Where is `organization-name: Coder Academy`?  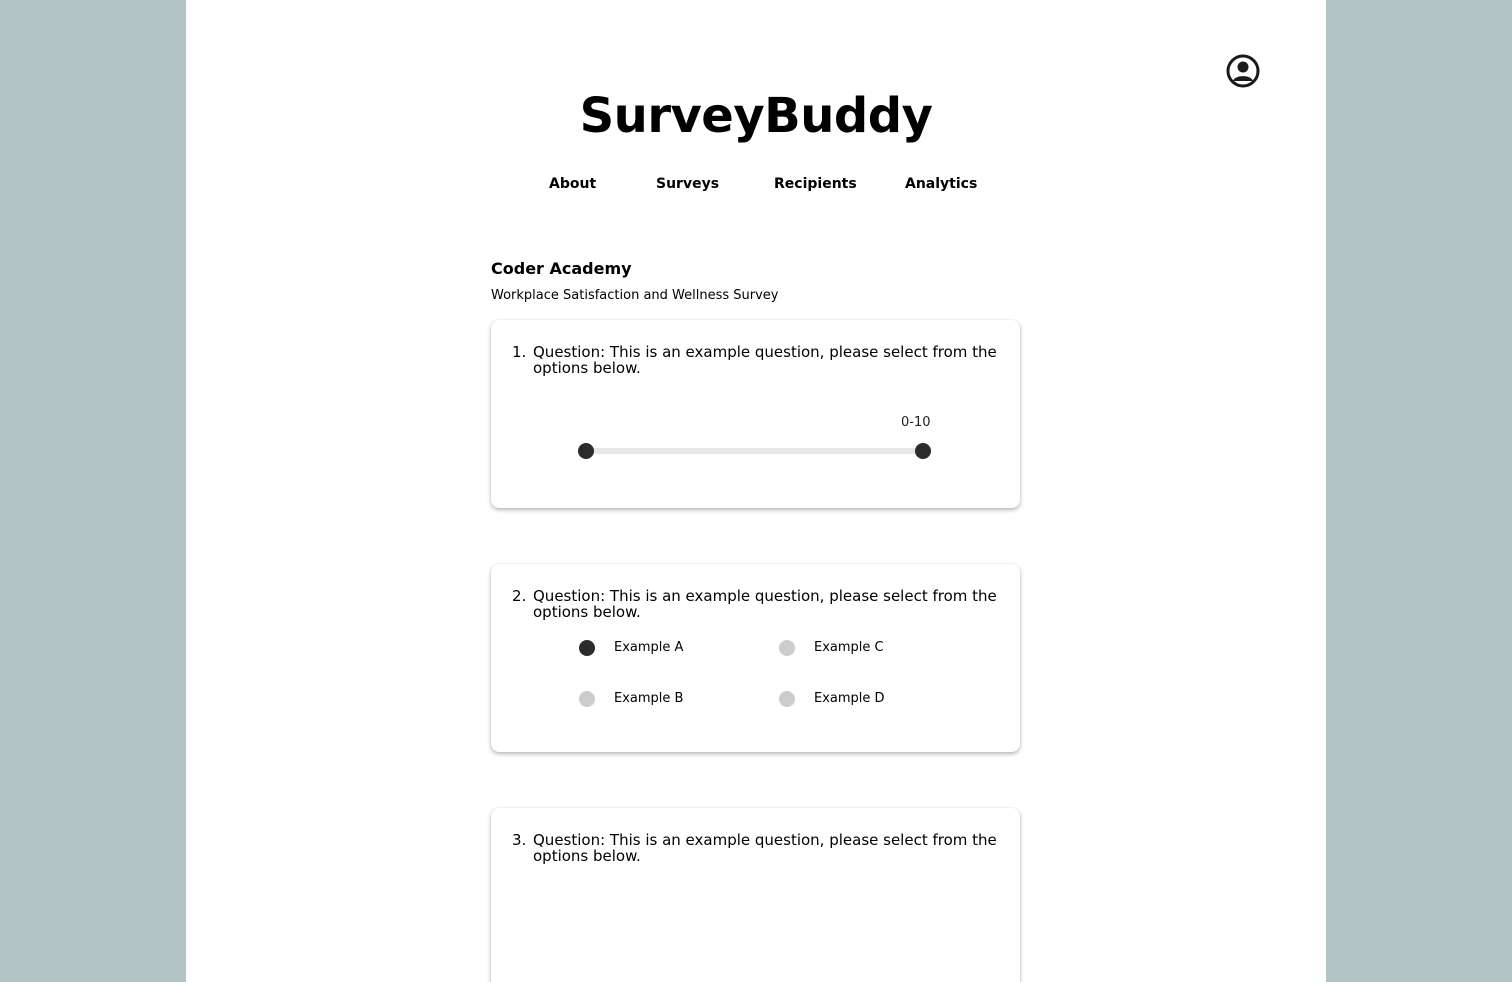
organization-name: Coder Academy is located at coordinates (561, 268).